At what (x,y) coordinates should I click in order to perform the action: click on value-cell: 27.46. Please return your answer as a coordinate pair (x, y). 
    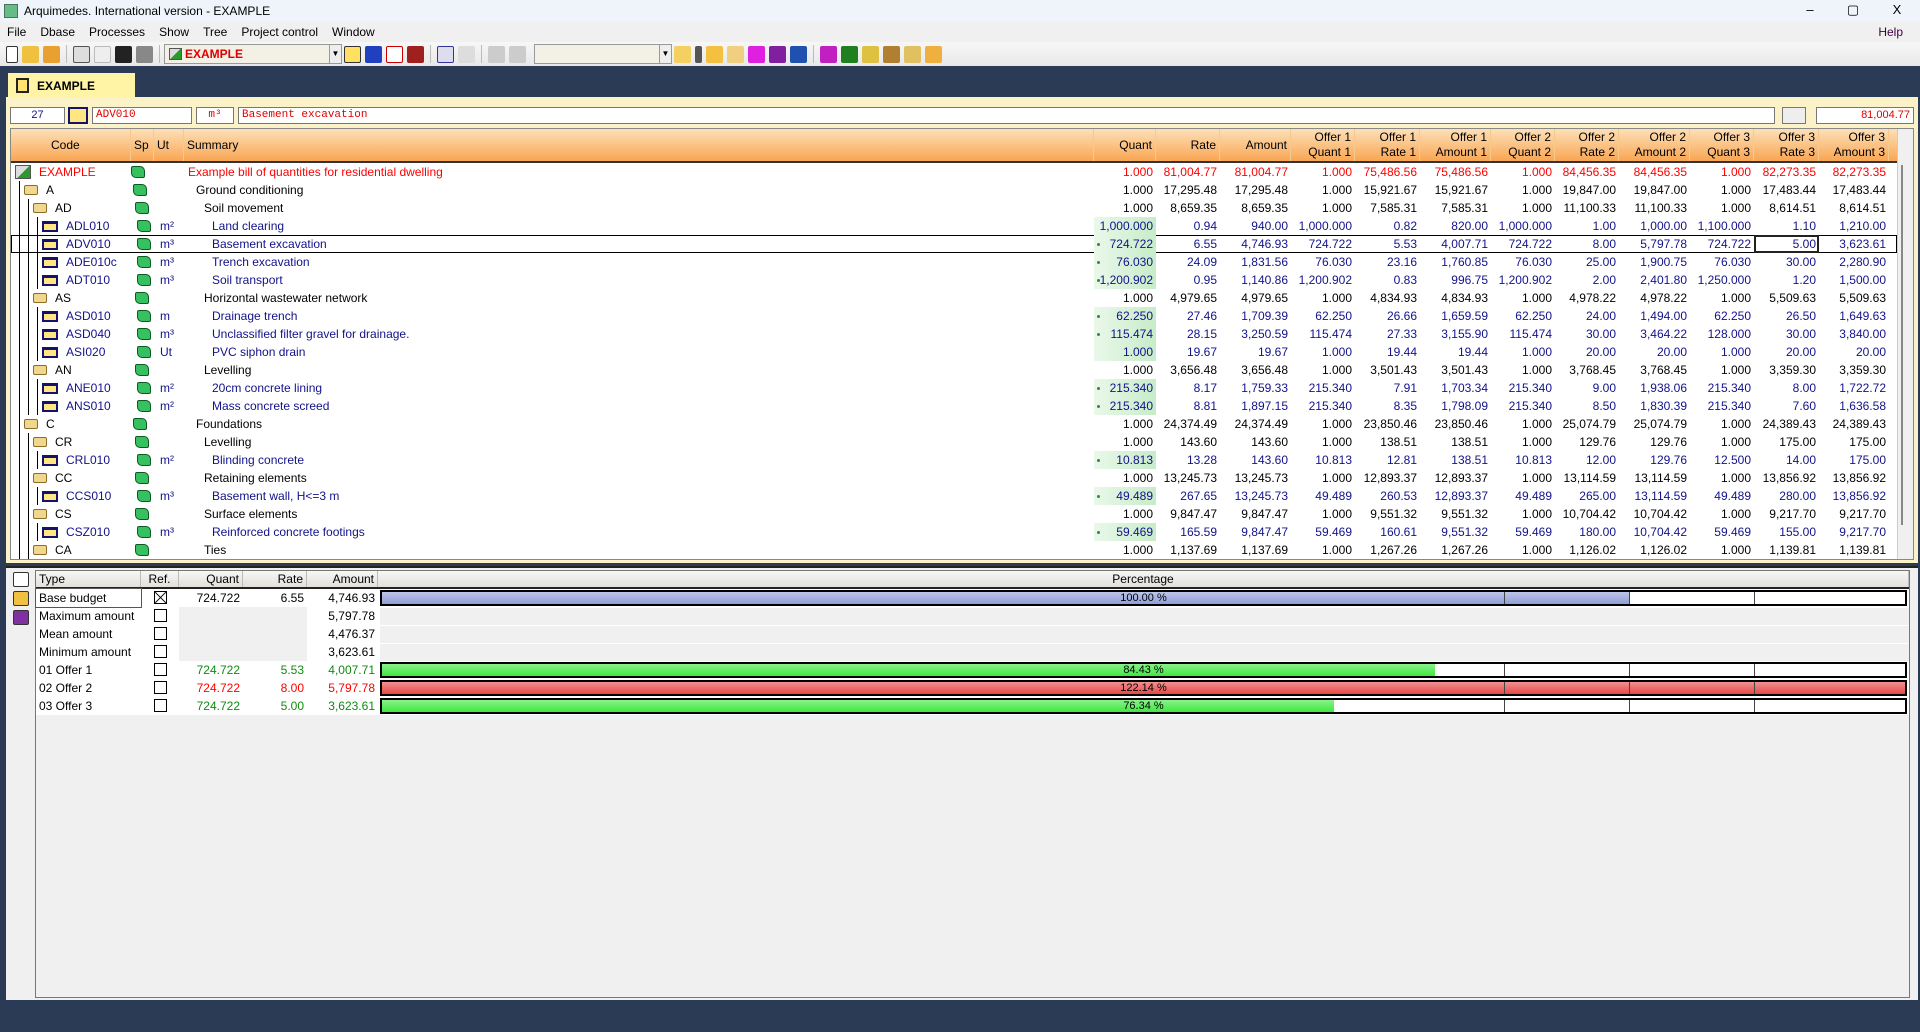
    Looking at the image, I should click on (1188, 316).